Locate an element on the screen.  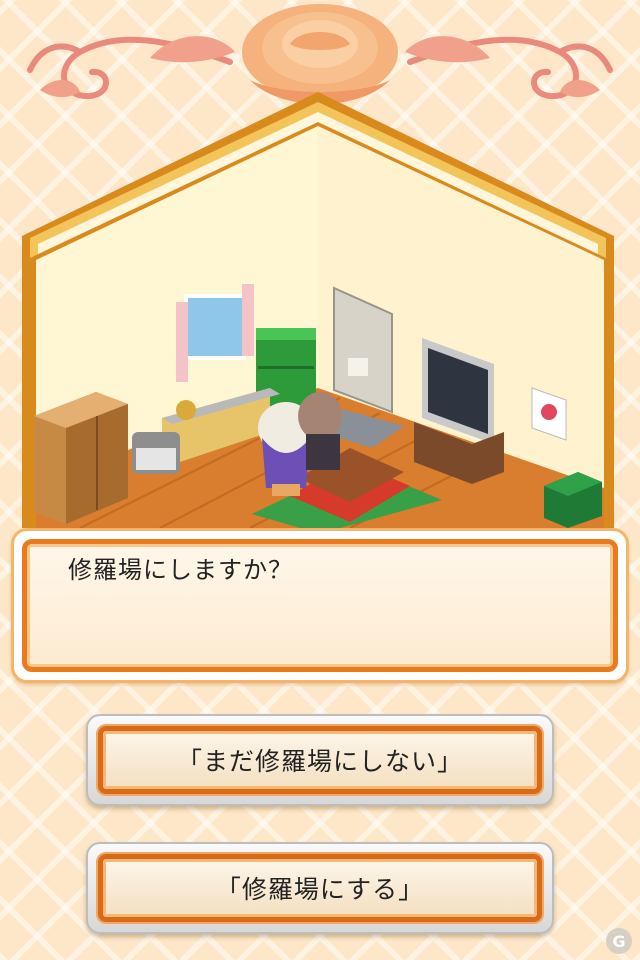
choice-button-yes: 「修羅場にする」 is located at coordinates (320, 888).